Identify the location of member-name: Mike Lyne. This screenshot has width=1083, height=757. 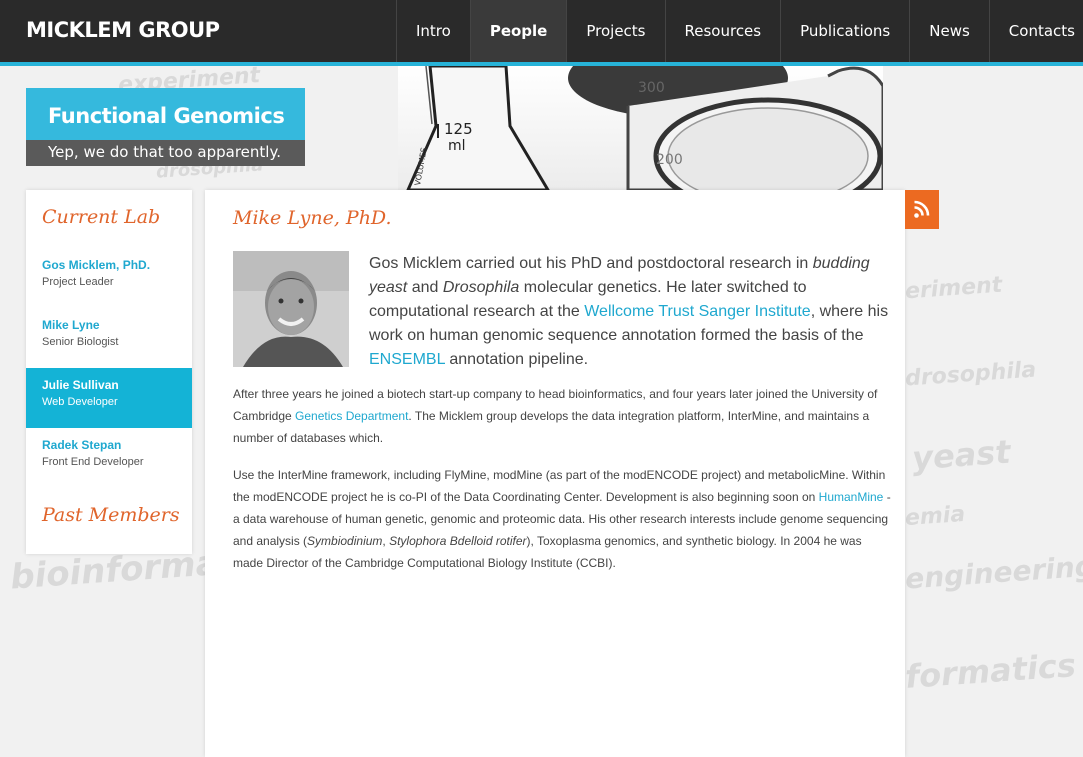
(71, 325).